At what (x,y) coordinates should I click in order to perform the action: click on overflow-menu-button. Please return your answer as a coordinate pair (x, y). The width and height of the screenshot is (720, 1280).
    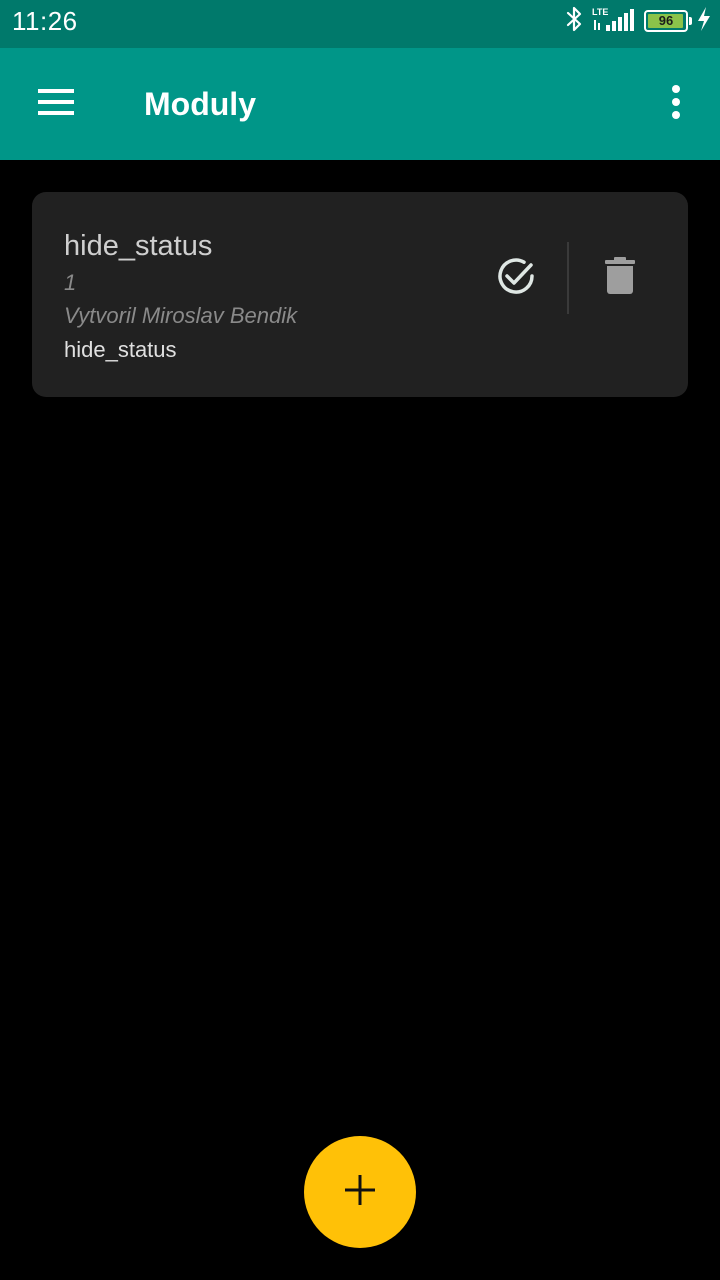
    Looking at the image, I should click on (676, 104).